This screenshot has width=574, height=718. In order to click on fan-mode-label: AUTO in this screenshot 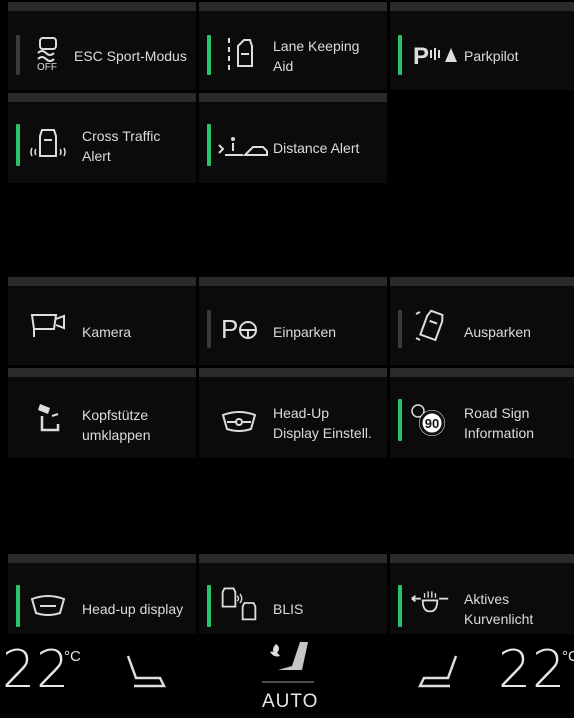, I will do `click(290, 701)`.